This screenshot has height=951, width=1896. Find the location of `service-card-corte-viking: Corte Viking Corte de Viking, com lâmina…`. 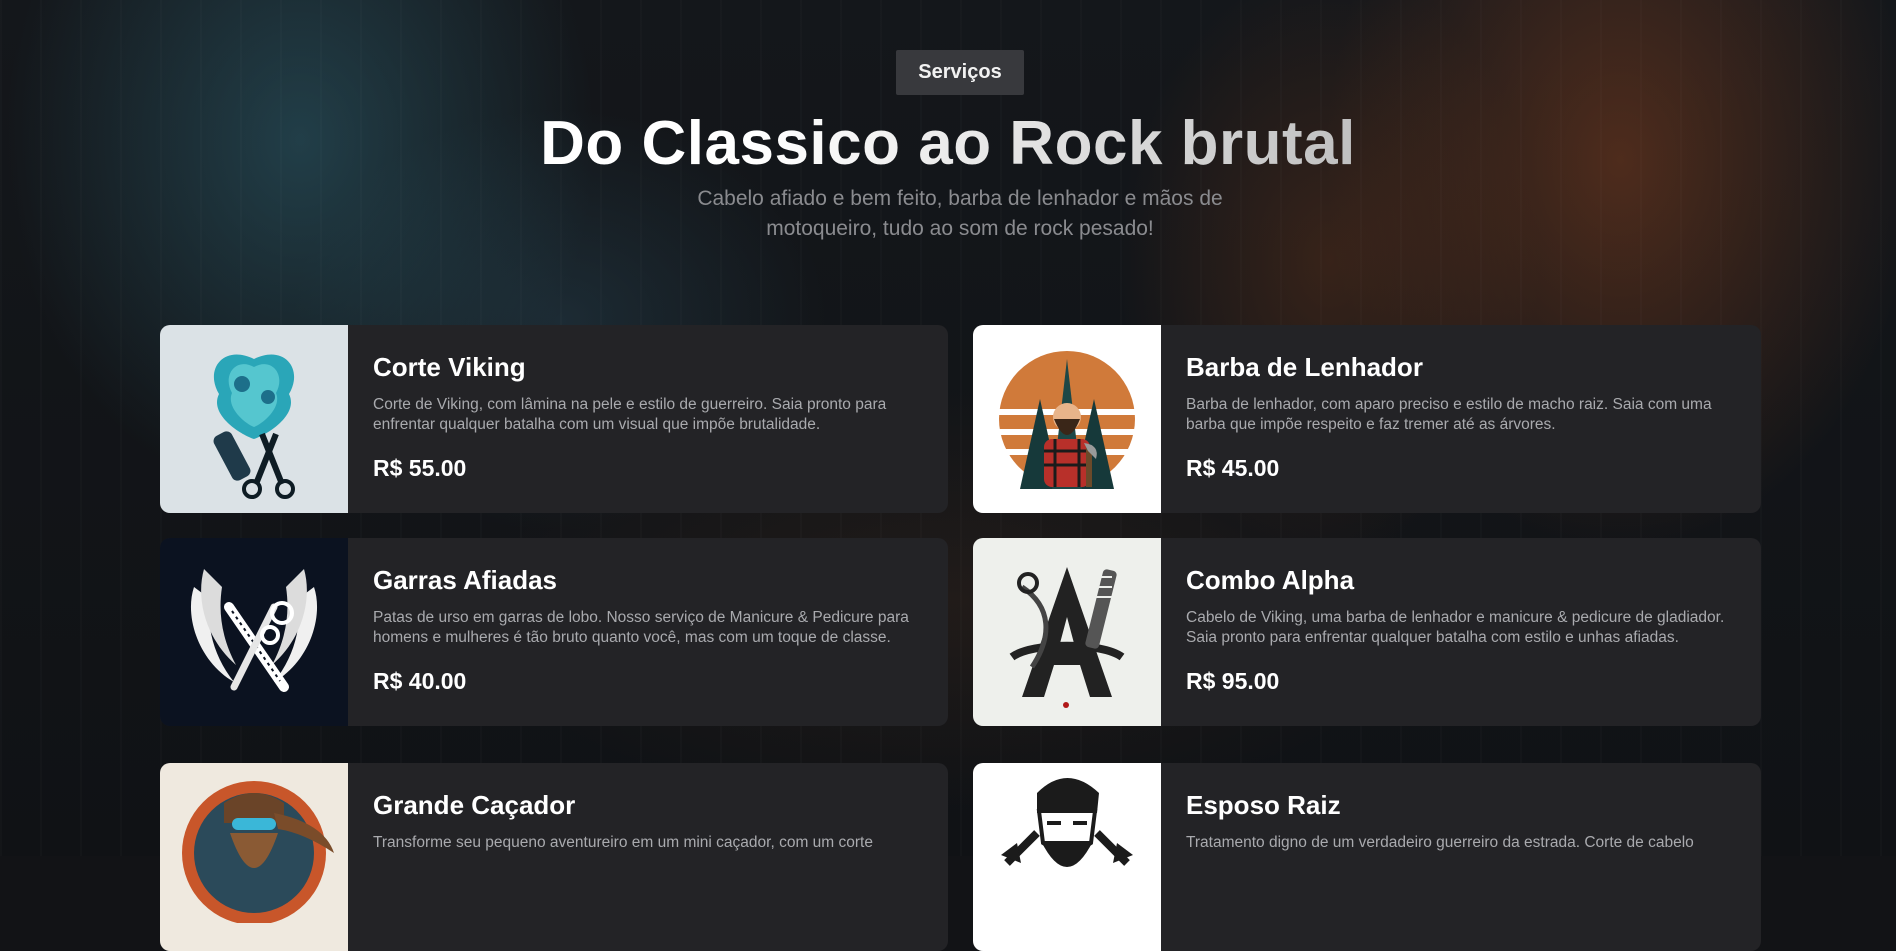

service-card-corte-viking: Corte Viking Corte de Viking, com lâmina… is located at coordinates (554, 419).